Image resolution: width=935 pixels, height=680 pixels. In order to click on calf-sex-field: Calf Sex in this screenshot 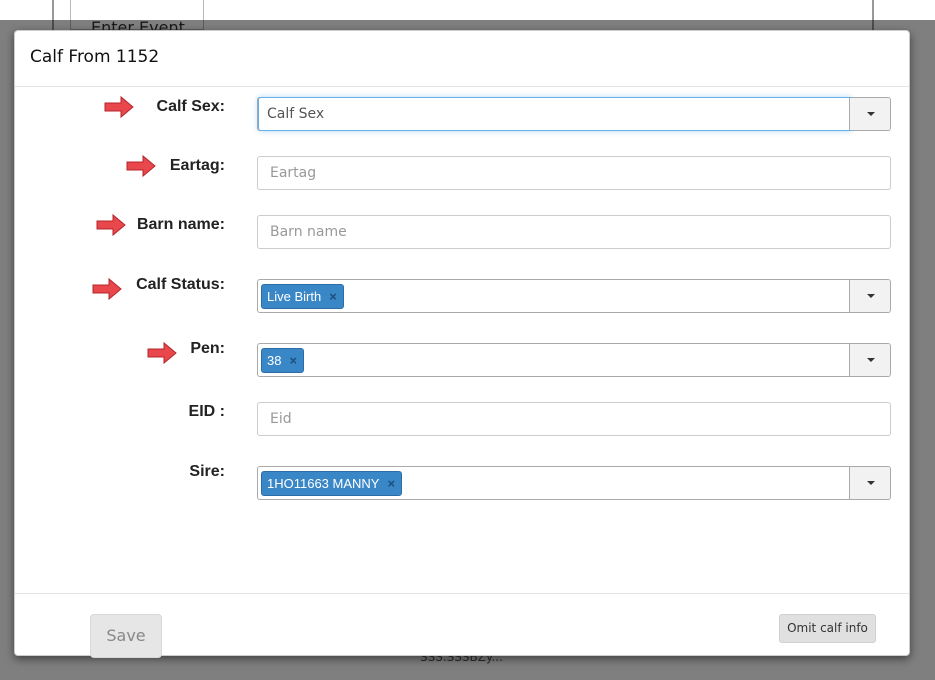, I will do `click(554, 114)`.